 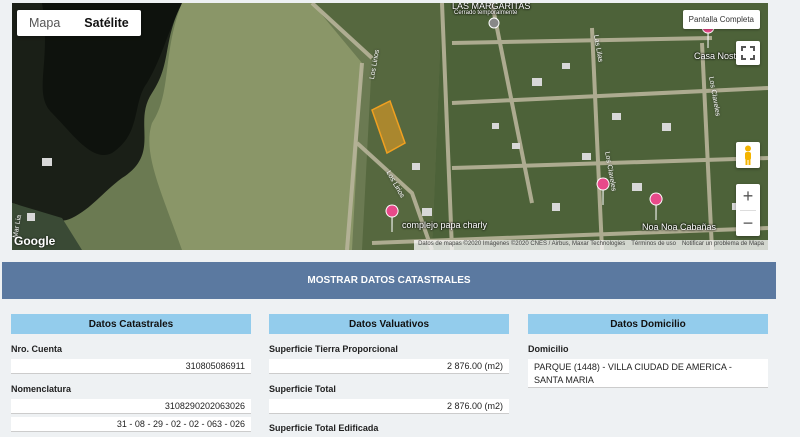 I want to click on report-problem-link: Notificar un problema de Mapa, so click(x=723, y=245).